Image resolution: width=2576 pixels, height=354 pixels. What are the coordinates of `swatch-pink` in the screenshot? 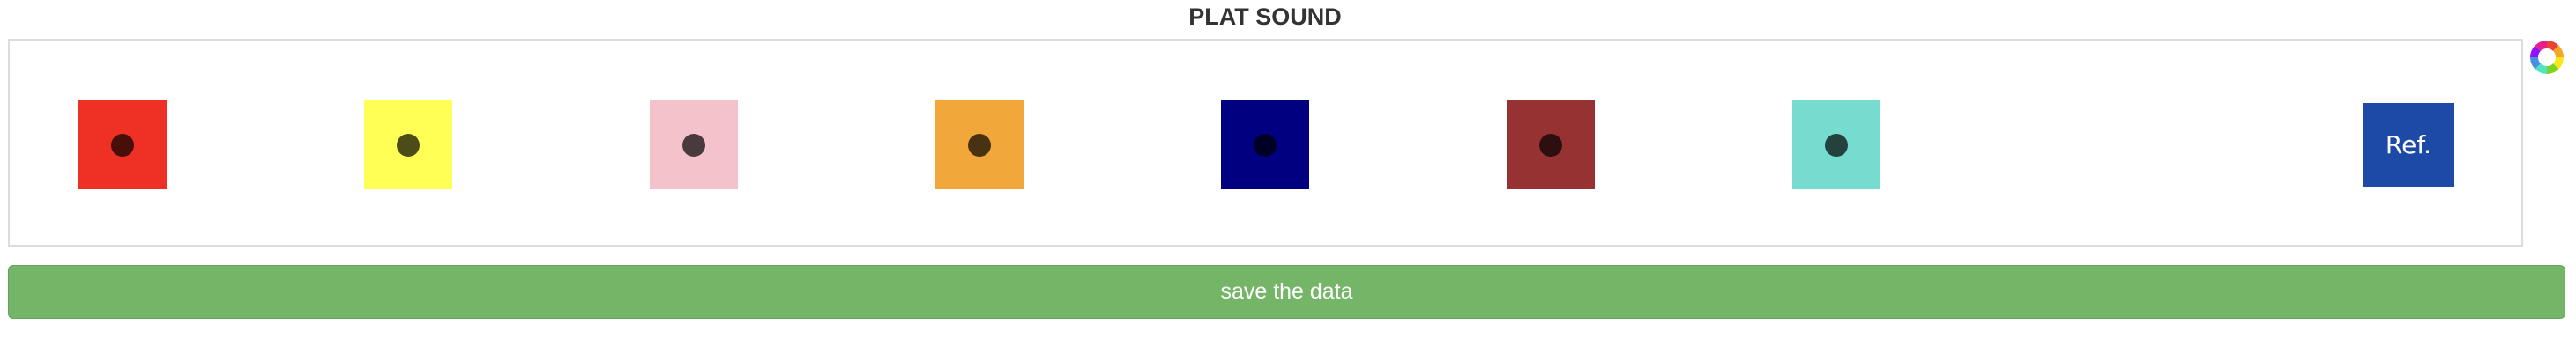 It's located at (694, 144).